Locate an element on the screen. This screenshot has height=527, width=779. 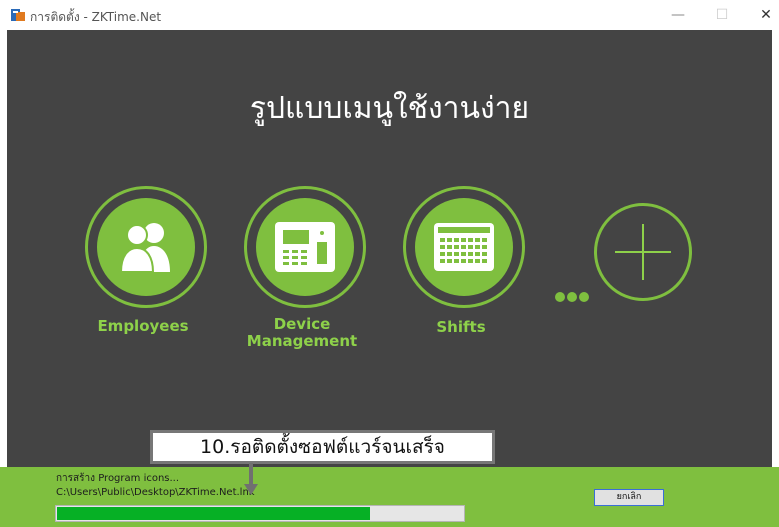
device-icon is located at coordinates (305, 247).